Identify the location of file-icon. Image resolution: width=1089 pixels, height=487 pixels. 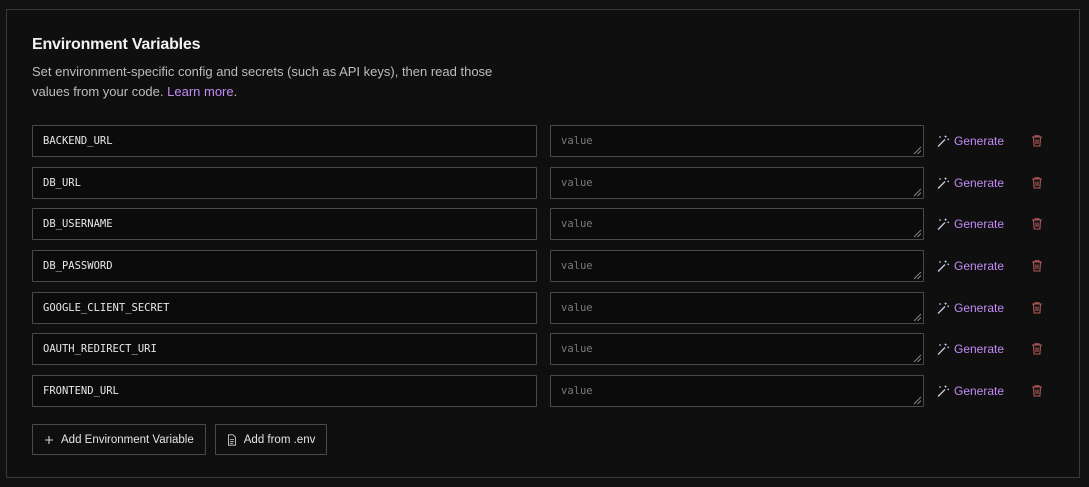
(232, 439).